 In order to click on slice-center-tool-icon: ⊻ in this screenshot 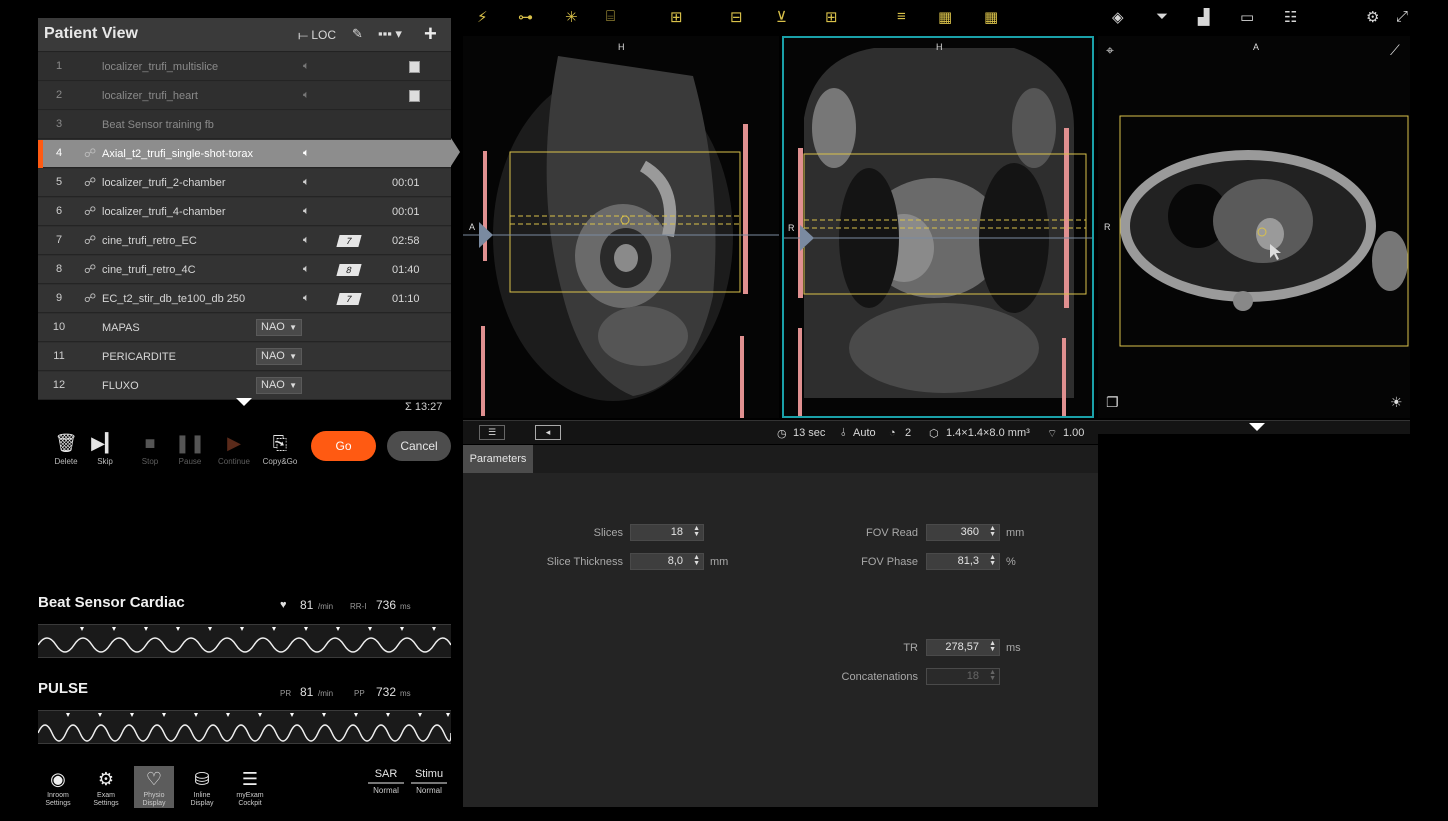, I will do `click(781, 17)`.